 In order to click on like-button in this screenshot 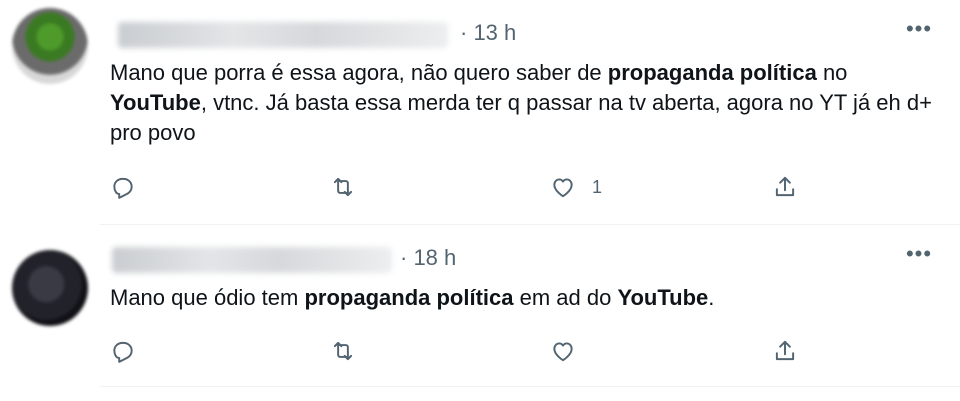, I will do `click(571, 351)`.